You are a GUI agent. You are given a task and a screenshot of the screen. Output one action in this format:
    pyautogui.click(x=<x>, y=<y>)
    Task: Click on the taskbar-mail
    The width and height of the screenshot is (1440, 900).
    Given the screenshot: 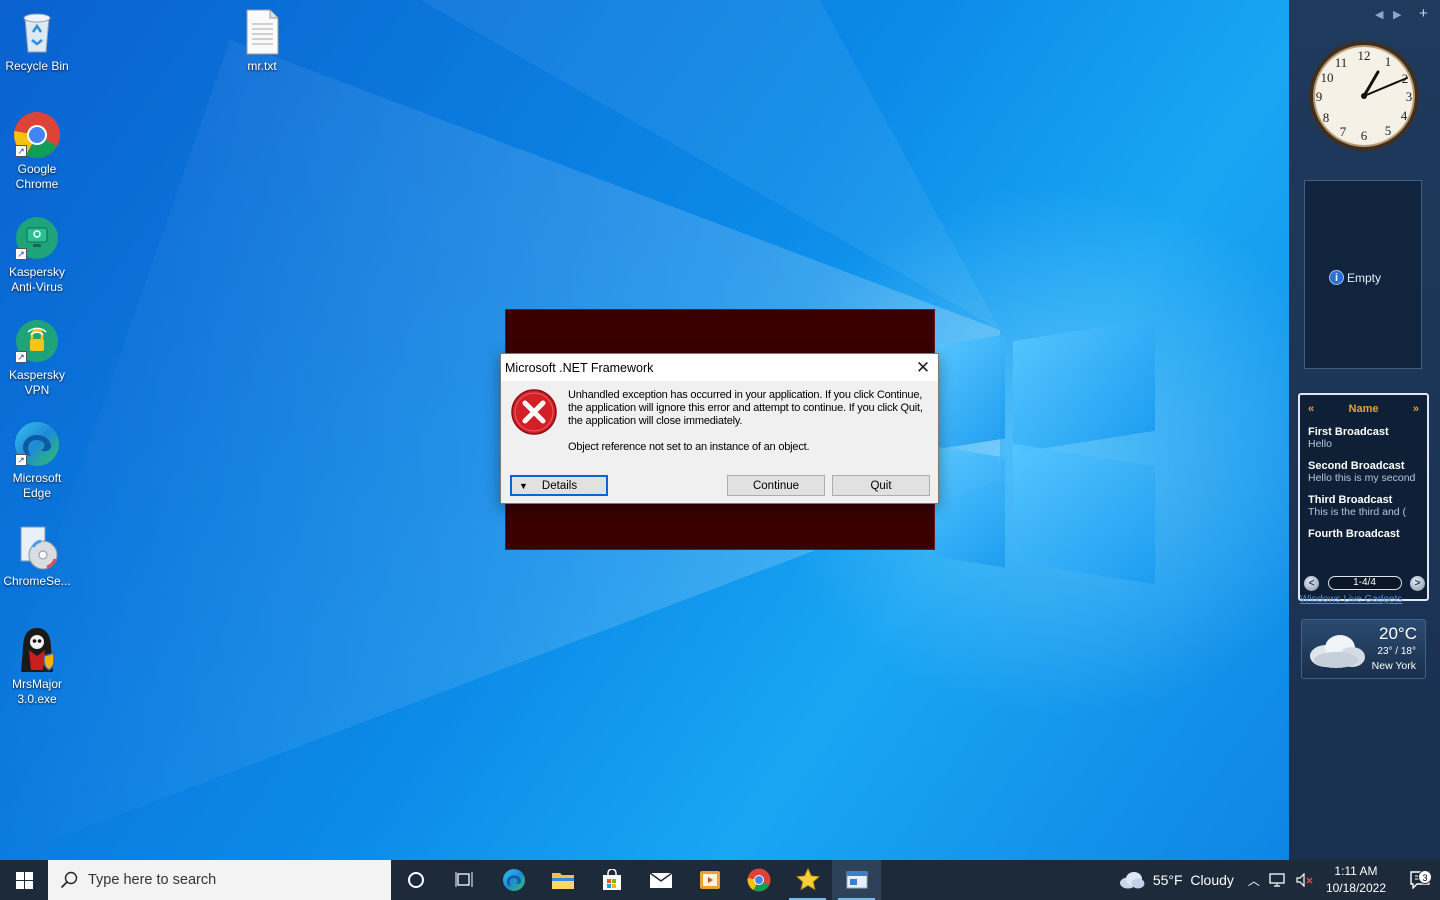 What is the action you would take?
    pyautogui.click(x=660, y=880)
    